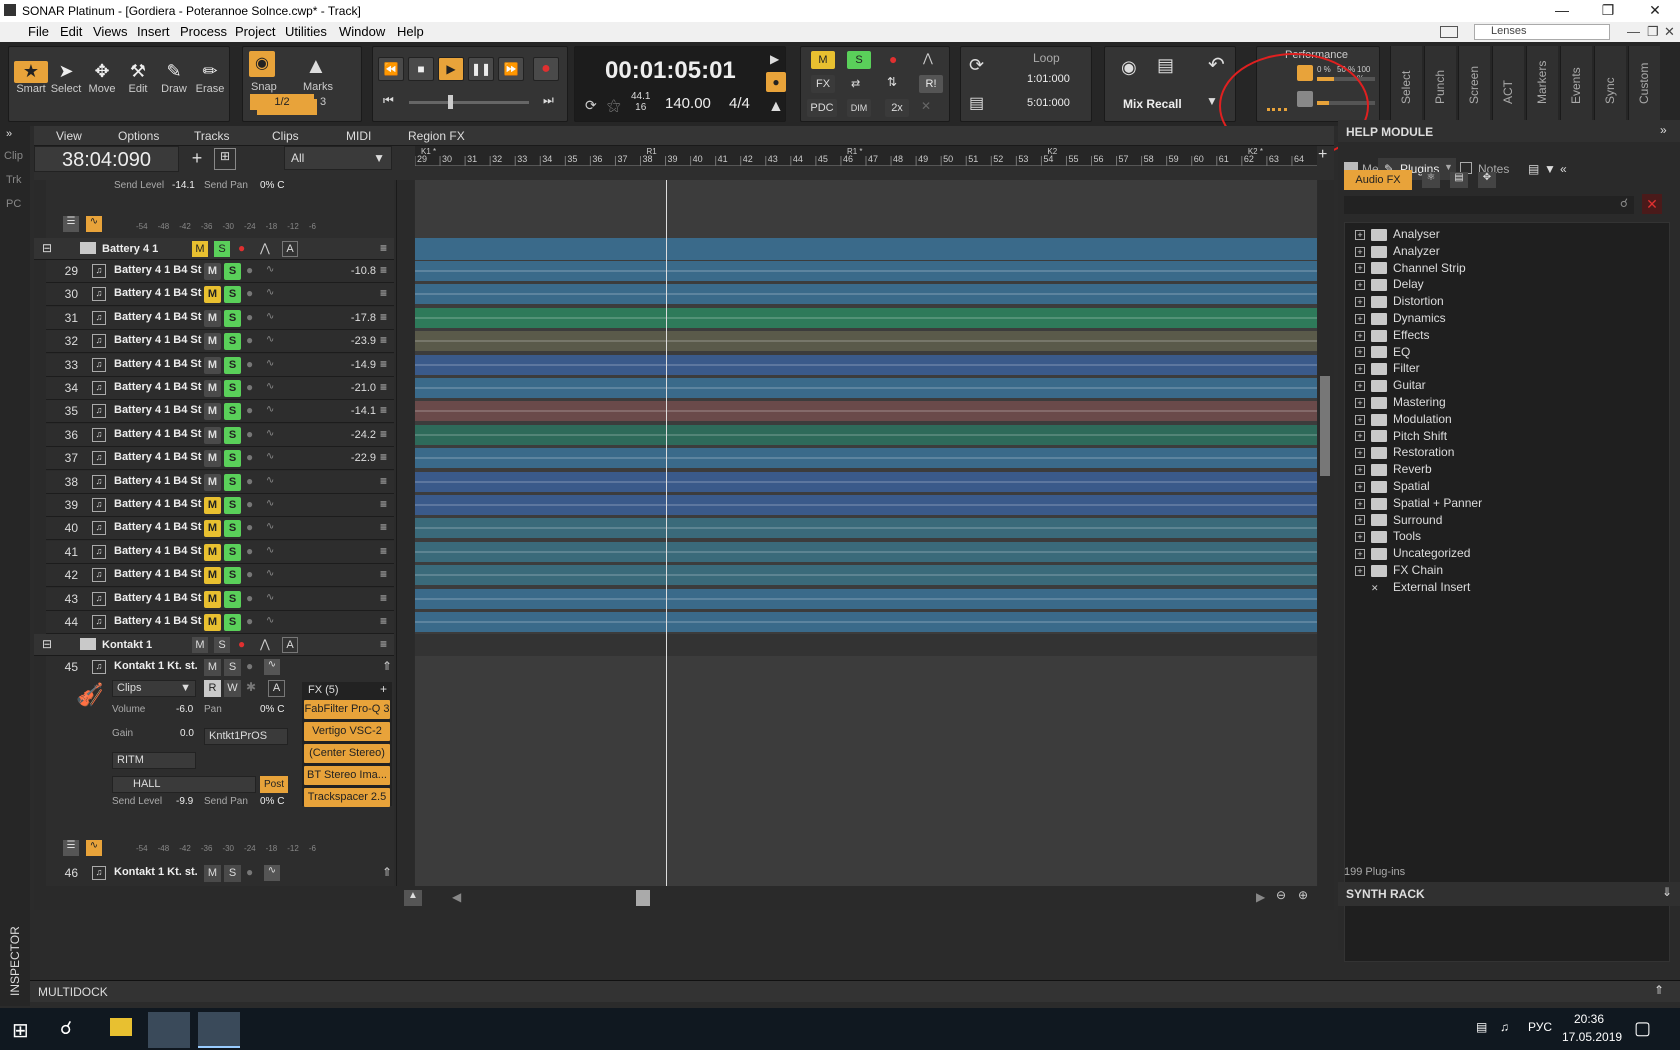 This screenshot has width=1680, height=1050. What do you see at coordinates (652, 151) in the screenshot?
I see `ruler-marker: R1` at bounding box center [652, 151].